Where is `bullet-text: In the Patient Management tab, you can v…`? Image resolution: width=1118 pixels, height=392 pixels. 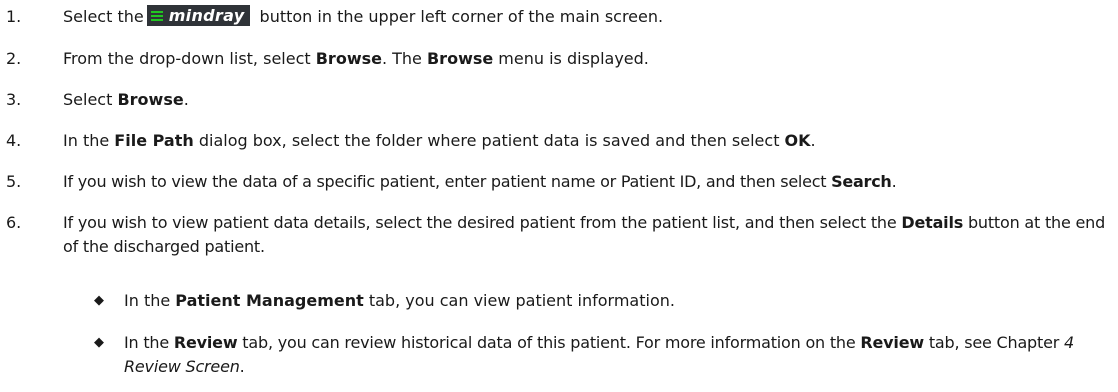 bullet-text: In the Patient Management tab, you can v… is located at coordinates (399, 300).